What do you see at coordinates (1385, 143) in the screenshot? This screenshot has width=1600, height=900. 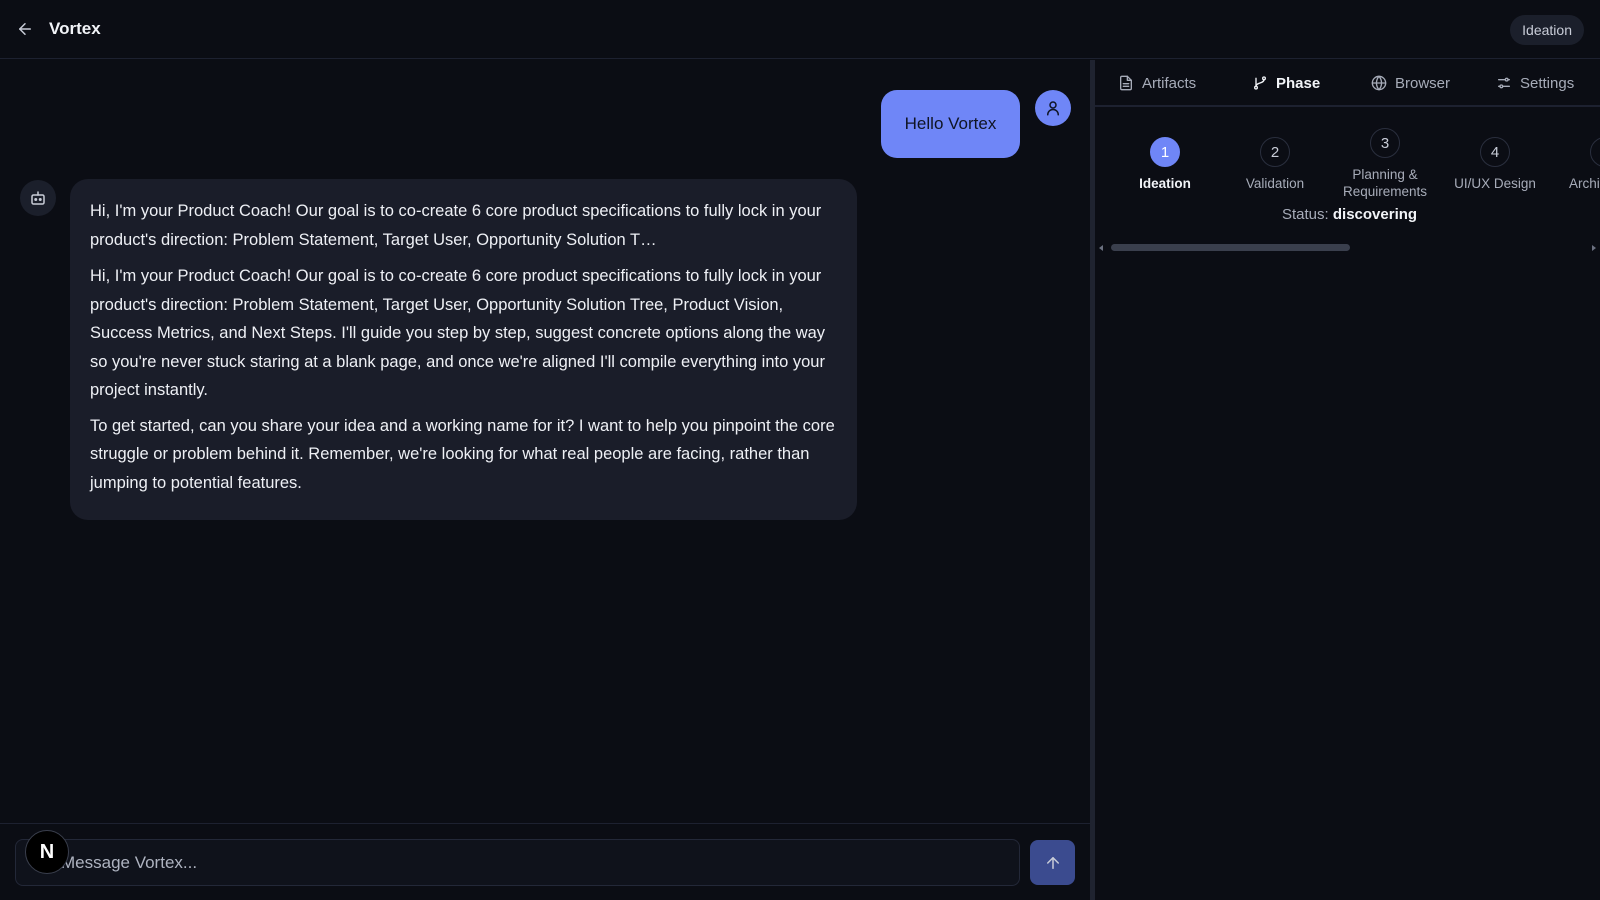 I see `step-number: 3` at bounding box center [1385, 143].